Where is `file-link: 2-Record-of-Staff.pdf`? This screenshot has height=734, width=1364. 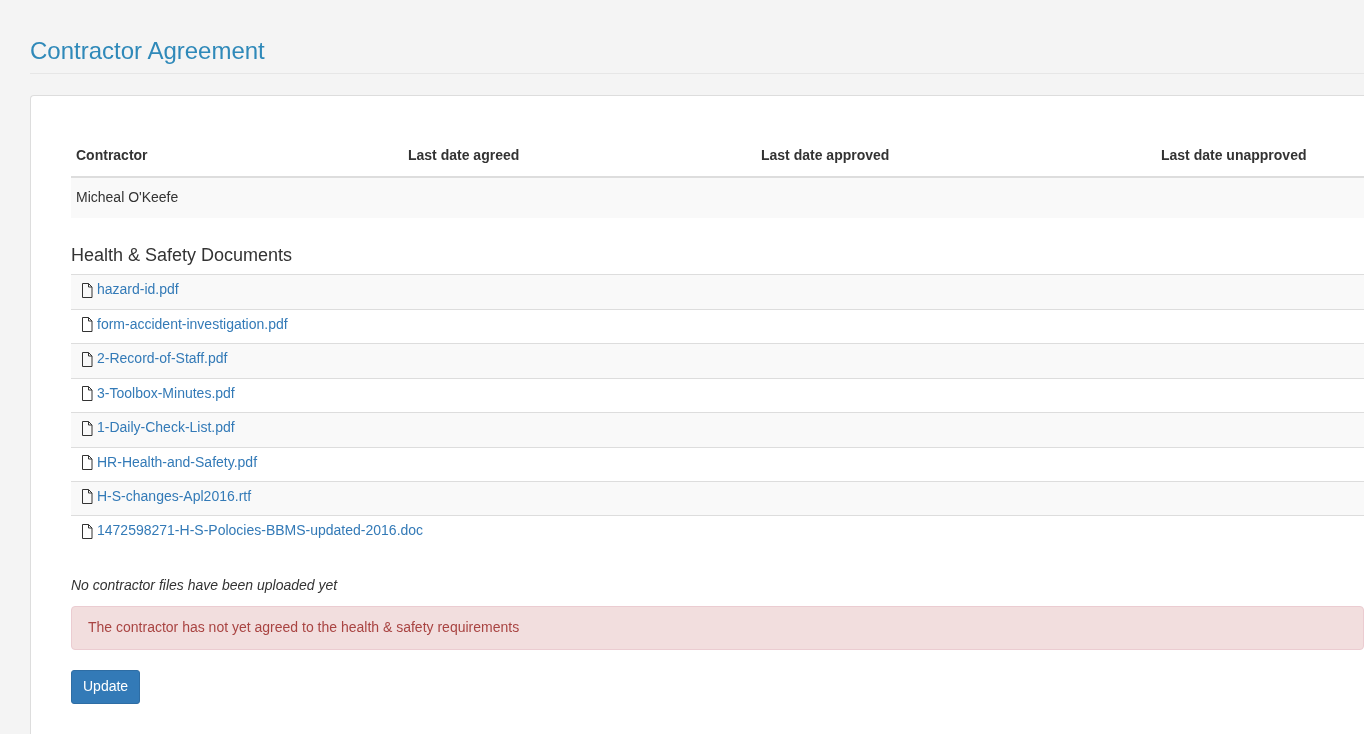 file-link: 2-Record-of-Staff.pdf is located at coordinates (154, 359).